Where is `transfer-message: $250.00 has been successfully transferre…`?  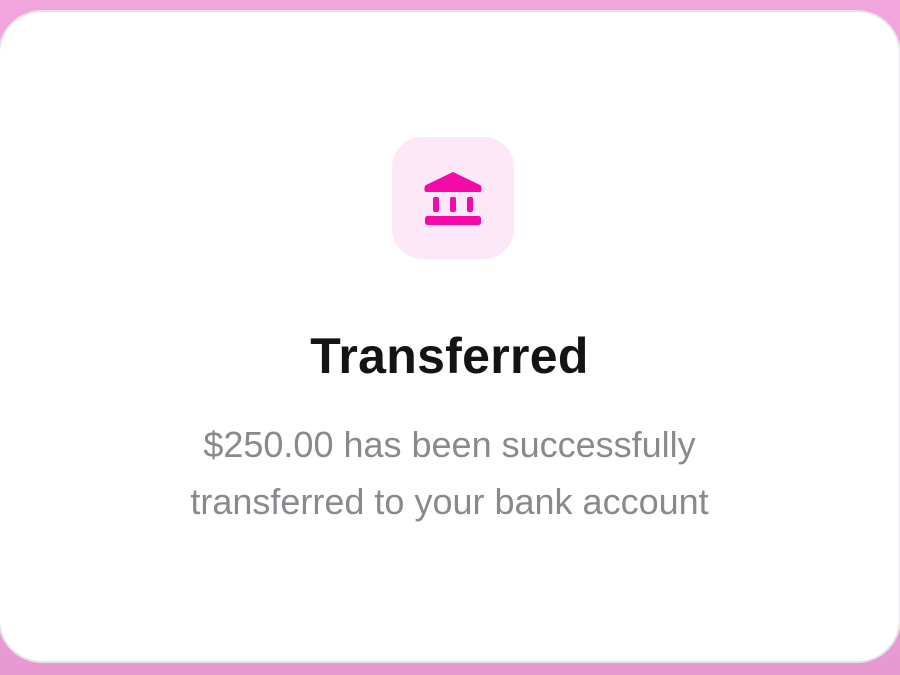 transfer-message: $250.00 has been successfully transferre… is located at coordinates (449, 473).